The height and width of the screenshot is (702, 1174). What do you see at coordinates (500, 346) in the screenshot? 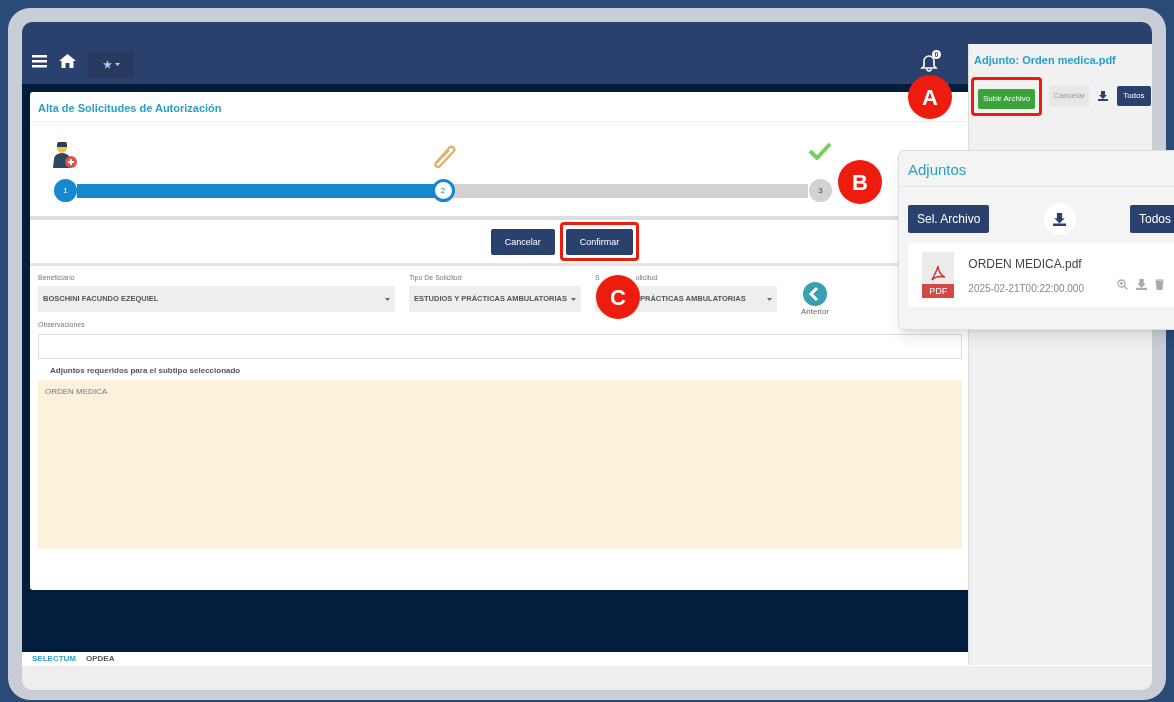
I see `observations-field` at bounding box center [500, 346].